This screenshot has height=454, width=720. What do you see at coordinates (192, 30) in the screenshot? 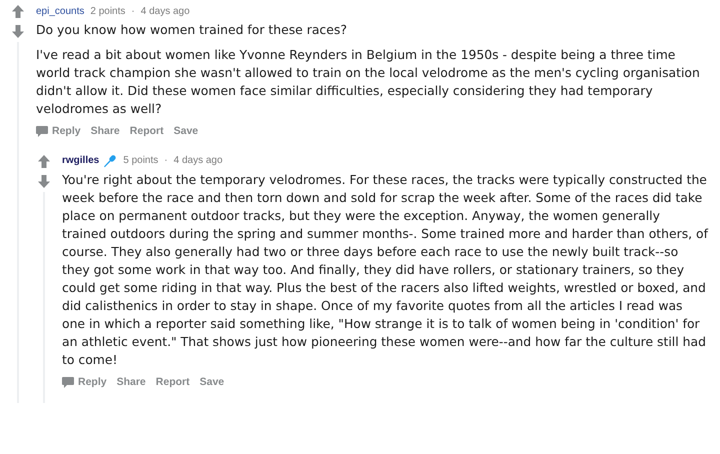
I see `comment-paragraph: Do you know how women trained for these races?` at bounding box center [192, 30].